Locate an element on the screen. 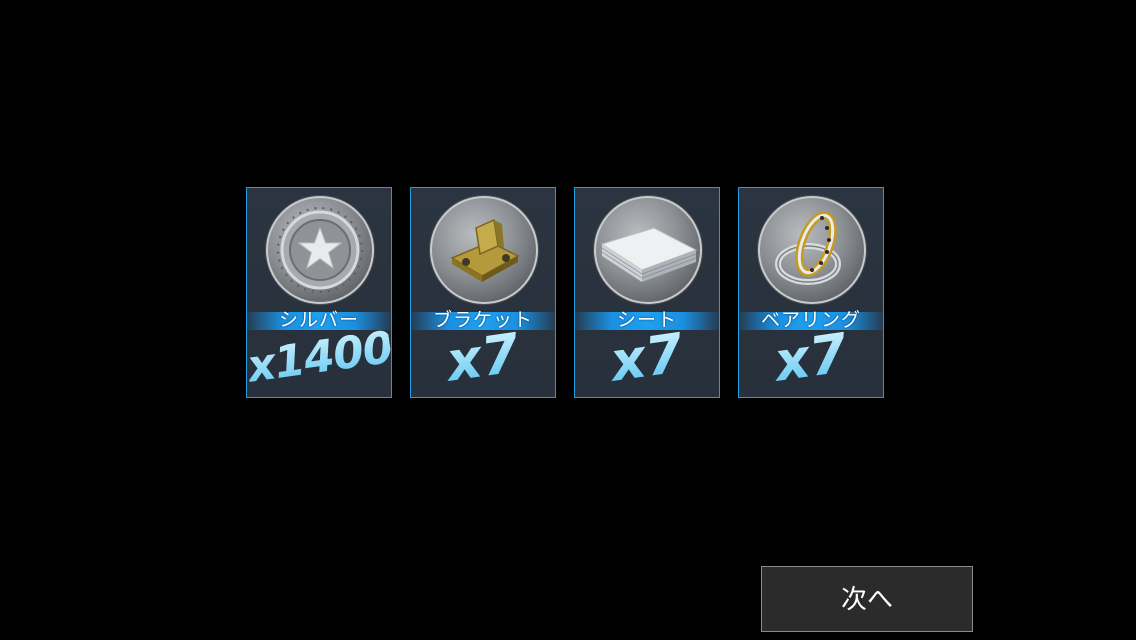 The height and width of the screenshot is (640, 1136). reward-card-bearing: ベアリング x7 is located at coordinates (811, 292).